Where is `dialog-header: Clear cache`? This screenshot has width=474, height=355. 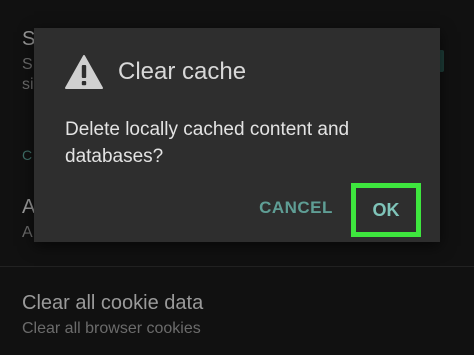 dialog-header: Clear cache is located at coordinates (155, 72).